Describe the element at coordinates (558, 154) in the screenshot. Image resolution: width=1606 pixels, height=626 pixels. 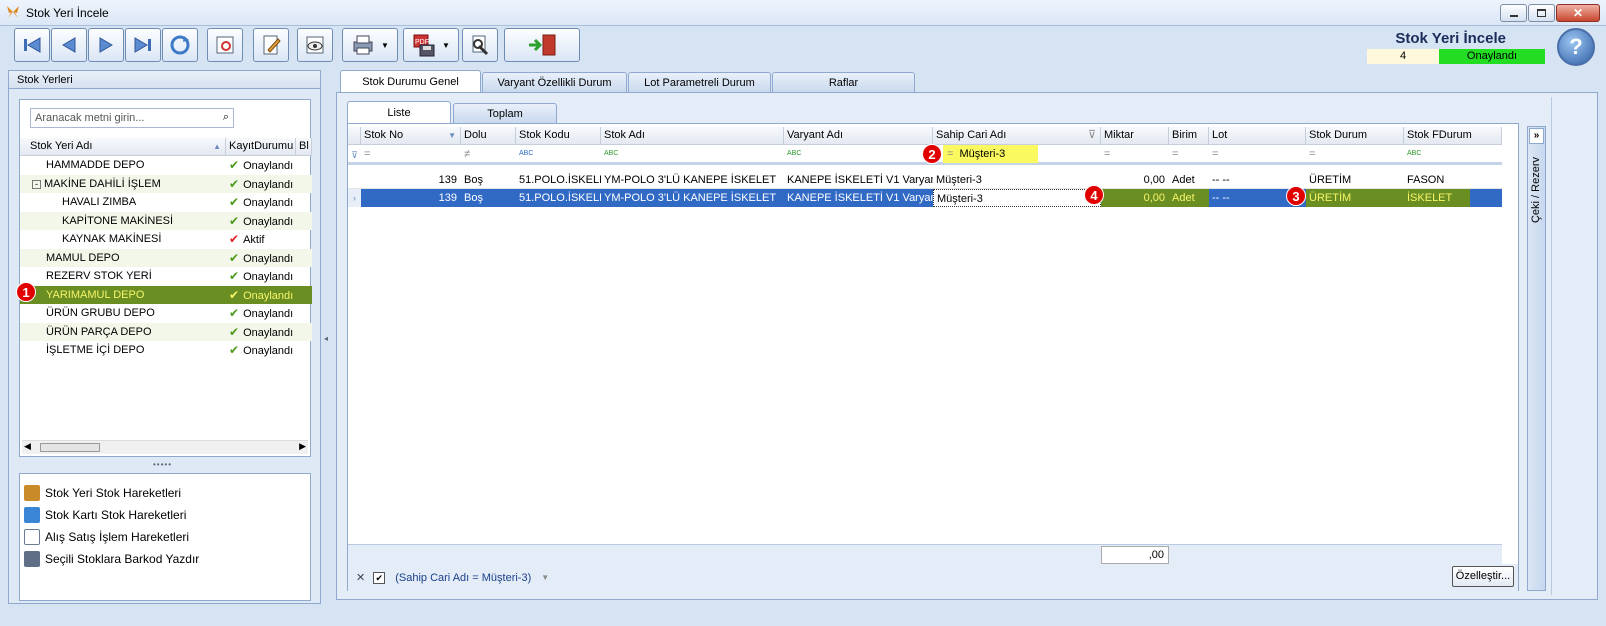
I see `filter-stok-kodu: ABC` at that location.